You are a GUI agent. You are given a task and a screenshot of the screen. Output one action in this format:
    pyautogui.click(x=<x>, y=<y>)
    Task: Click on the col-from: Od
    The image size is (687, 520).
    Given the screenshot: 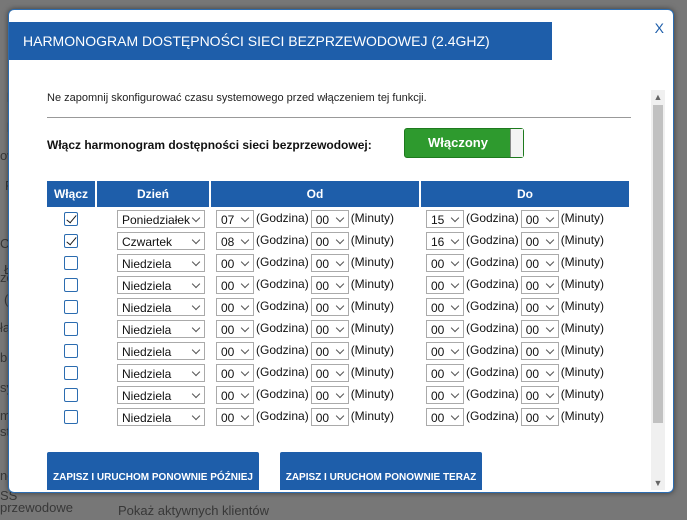 What is the action you would take?
    pyautogui.click(x=315, y=194)
    